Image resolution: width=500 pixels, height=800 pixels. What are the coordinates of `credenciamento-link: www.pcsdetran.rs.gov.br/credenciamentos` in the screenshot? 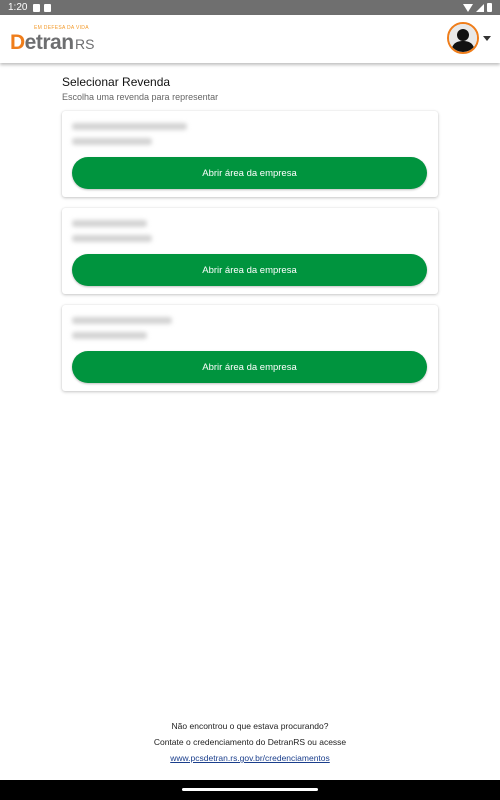 It's located at (250, 758).